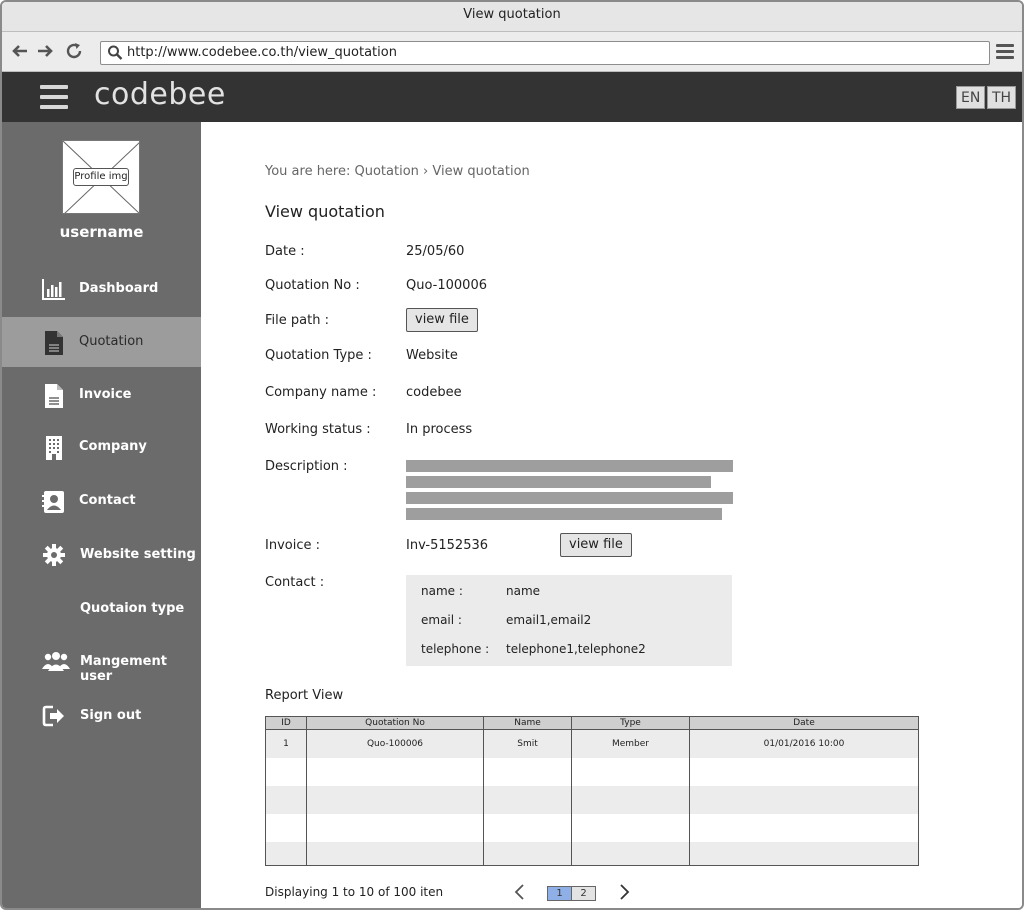 The image size is (1024, 910). I want to click on working-status-value: In process, so click(439, 429).